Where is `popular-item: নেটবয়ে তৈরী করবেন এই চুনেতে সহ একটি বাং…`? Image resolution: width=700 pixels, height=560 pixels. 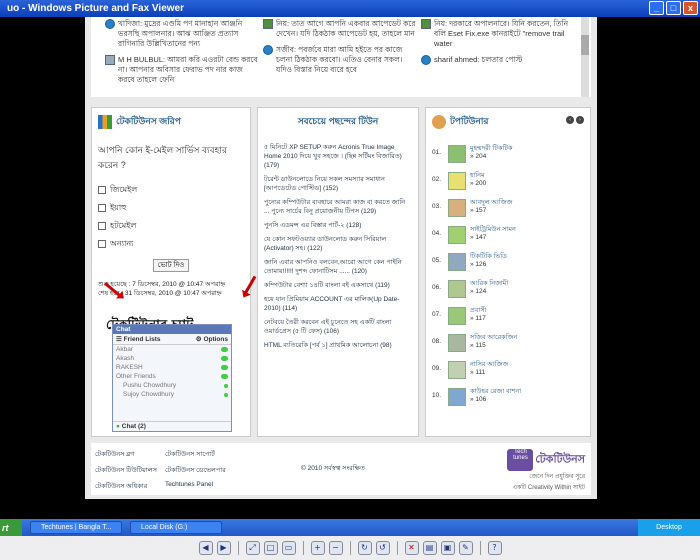 popular-item: নেটবয়ে তৈরী করবেন এই চুনেতে সহ একটি বাং… is located at coordinates (338, 327).